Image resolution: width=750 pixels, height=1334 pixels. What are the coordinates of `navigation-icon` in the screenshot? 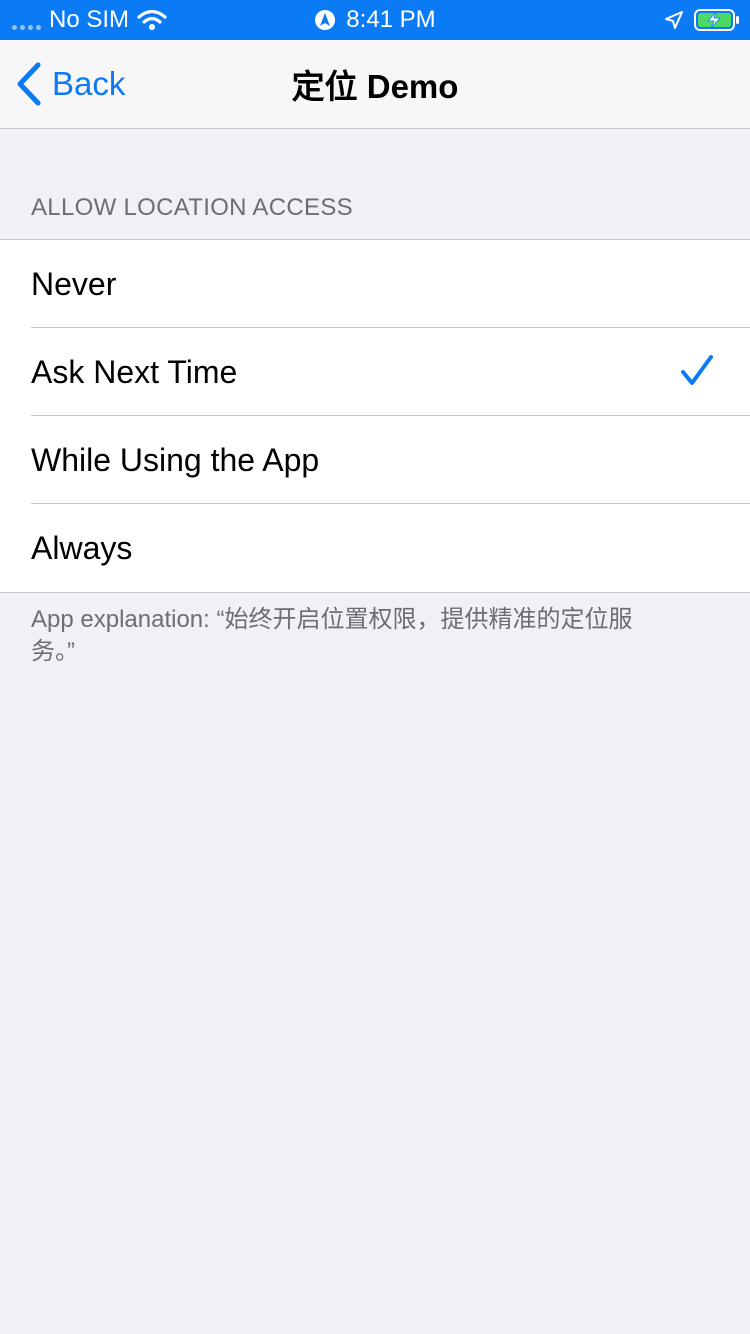 It's located at (325, 20).